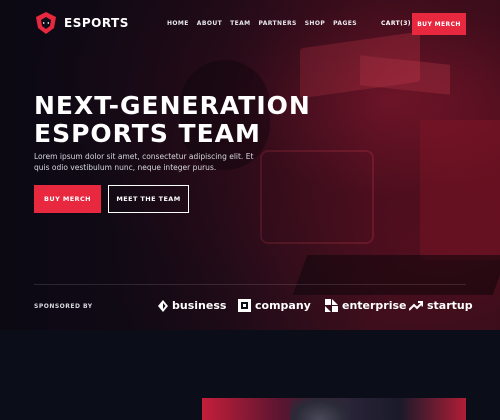 The width and height of the screenshot is (500, 420). What do you see at coordinates (46, 23) in the screenshot?
I see `esports-logo-icon` at bounding box center [46, 23].